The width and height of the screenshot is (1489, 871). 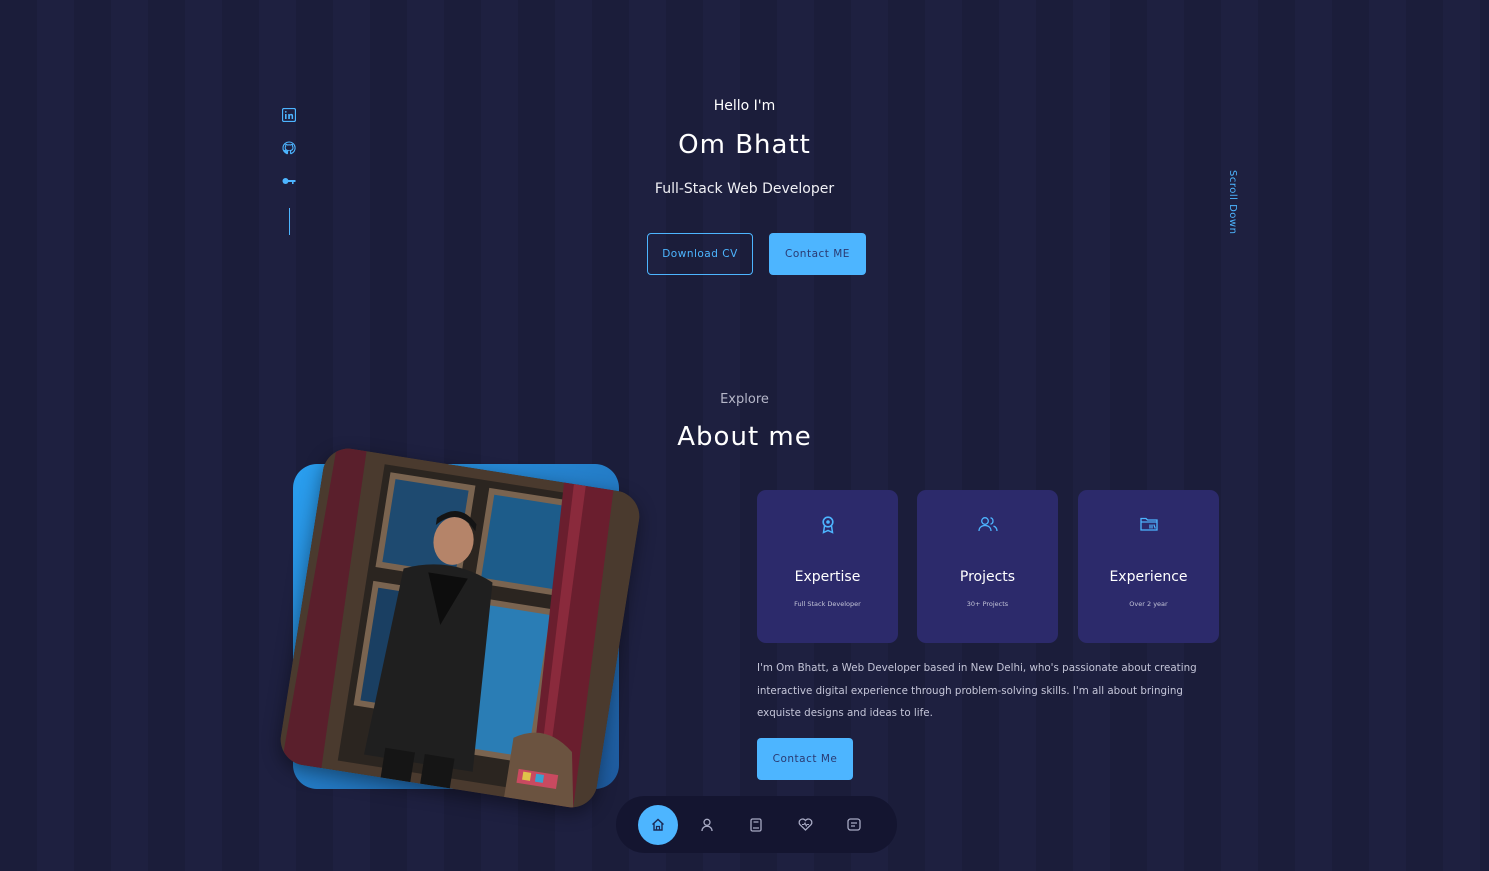 I want to click on nav-contact, so click(x=854, y=825).